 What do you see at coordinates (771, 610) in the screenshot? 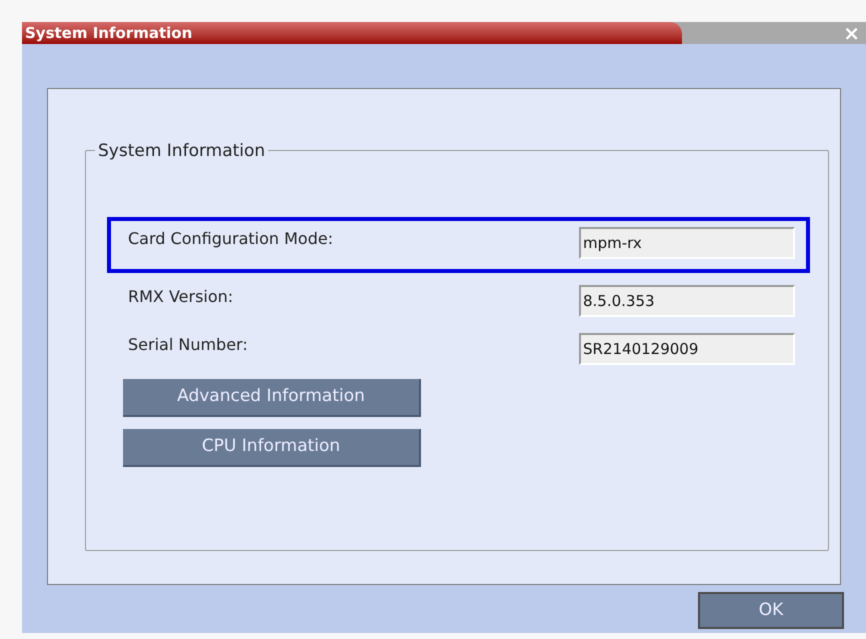
I see `ok-button: OK` at bounding box center [771, 610].